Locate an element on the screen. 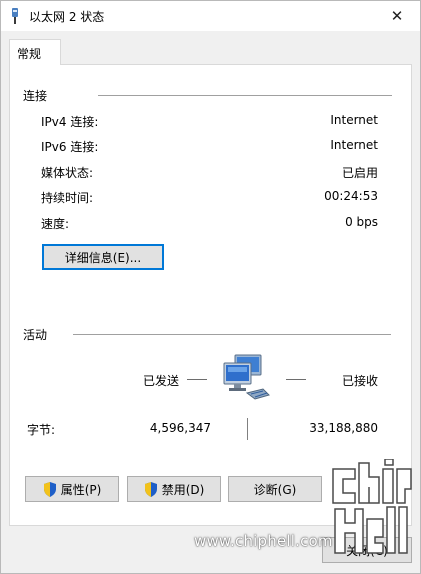 Image resolution: width=421 pixels, height=574 pixels. media-state-label: 媒体状态: is located at coordinates (67, 173).